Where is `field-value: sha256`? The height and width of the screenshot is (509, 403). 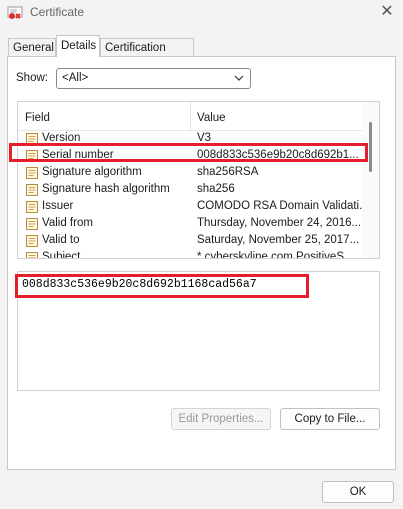
field-value: sha256 is located at coordinates (216, 189).